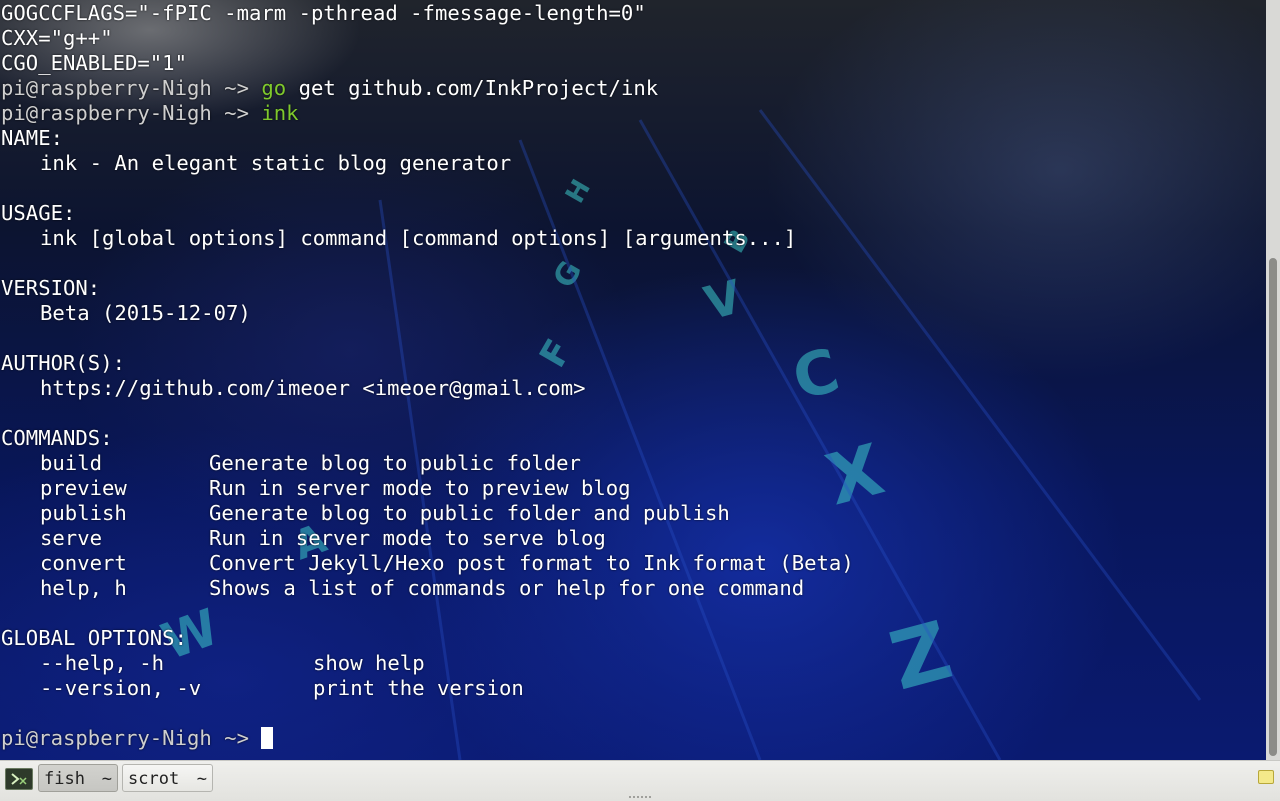  What do you see at coordinates (83, 513) in the screenshot?
I see `command-name: publish` at bounding box center [83, 513].